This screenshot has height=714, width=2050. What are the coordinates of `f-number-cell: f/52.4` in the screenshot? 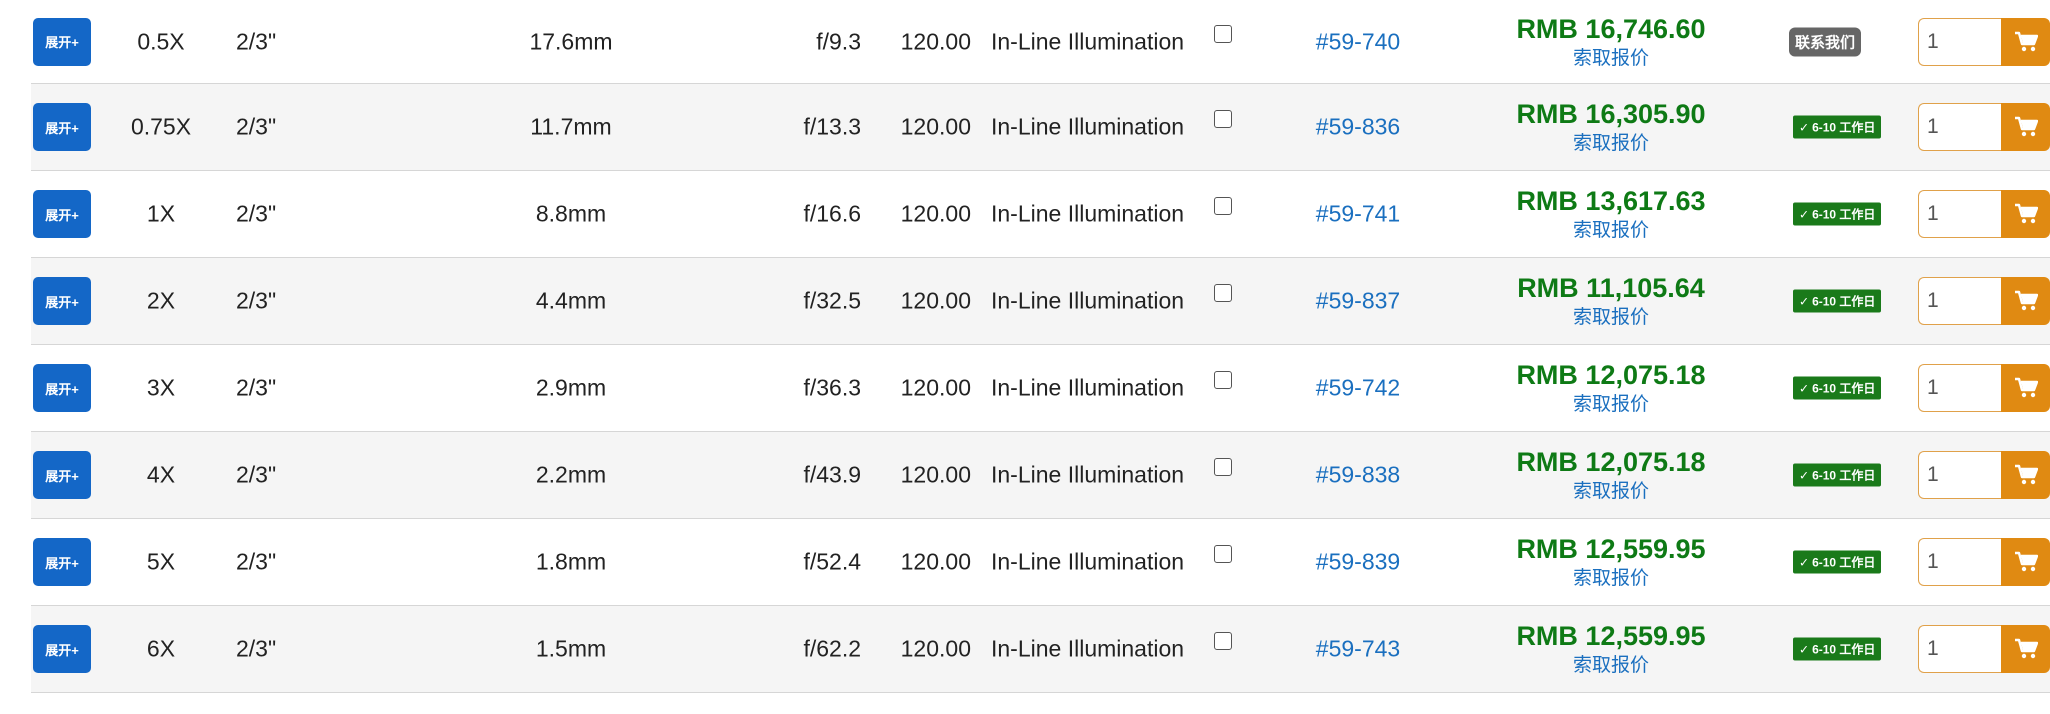 It's located at (832, 561).